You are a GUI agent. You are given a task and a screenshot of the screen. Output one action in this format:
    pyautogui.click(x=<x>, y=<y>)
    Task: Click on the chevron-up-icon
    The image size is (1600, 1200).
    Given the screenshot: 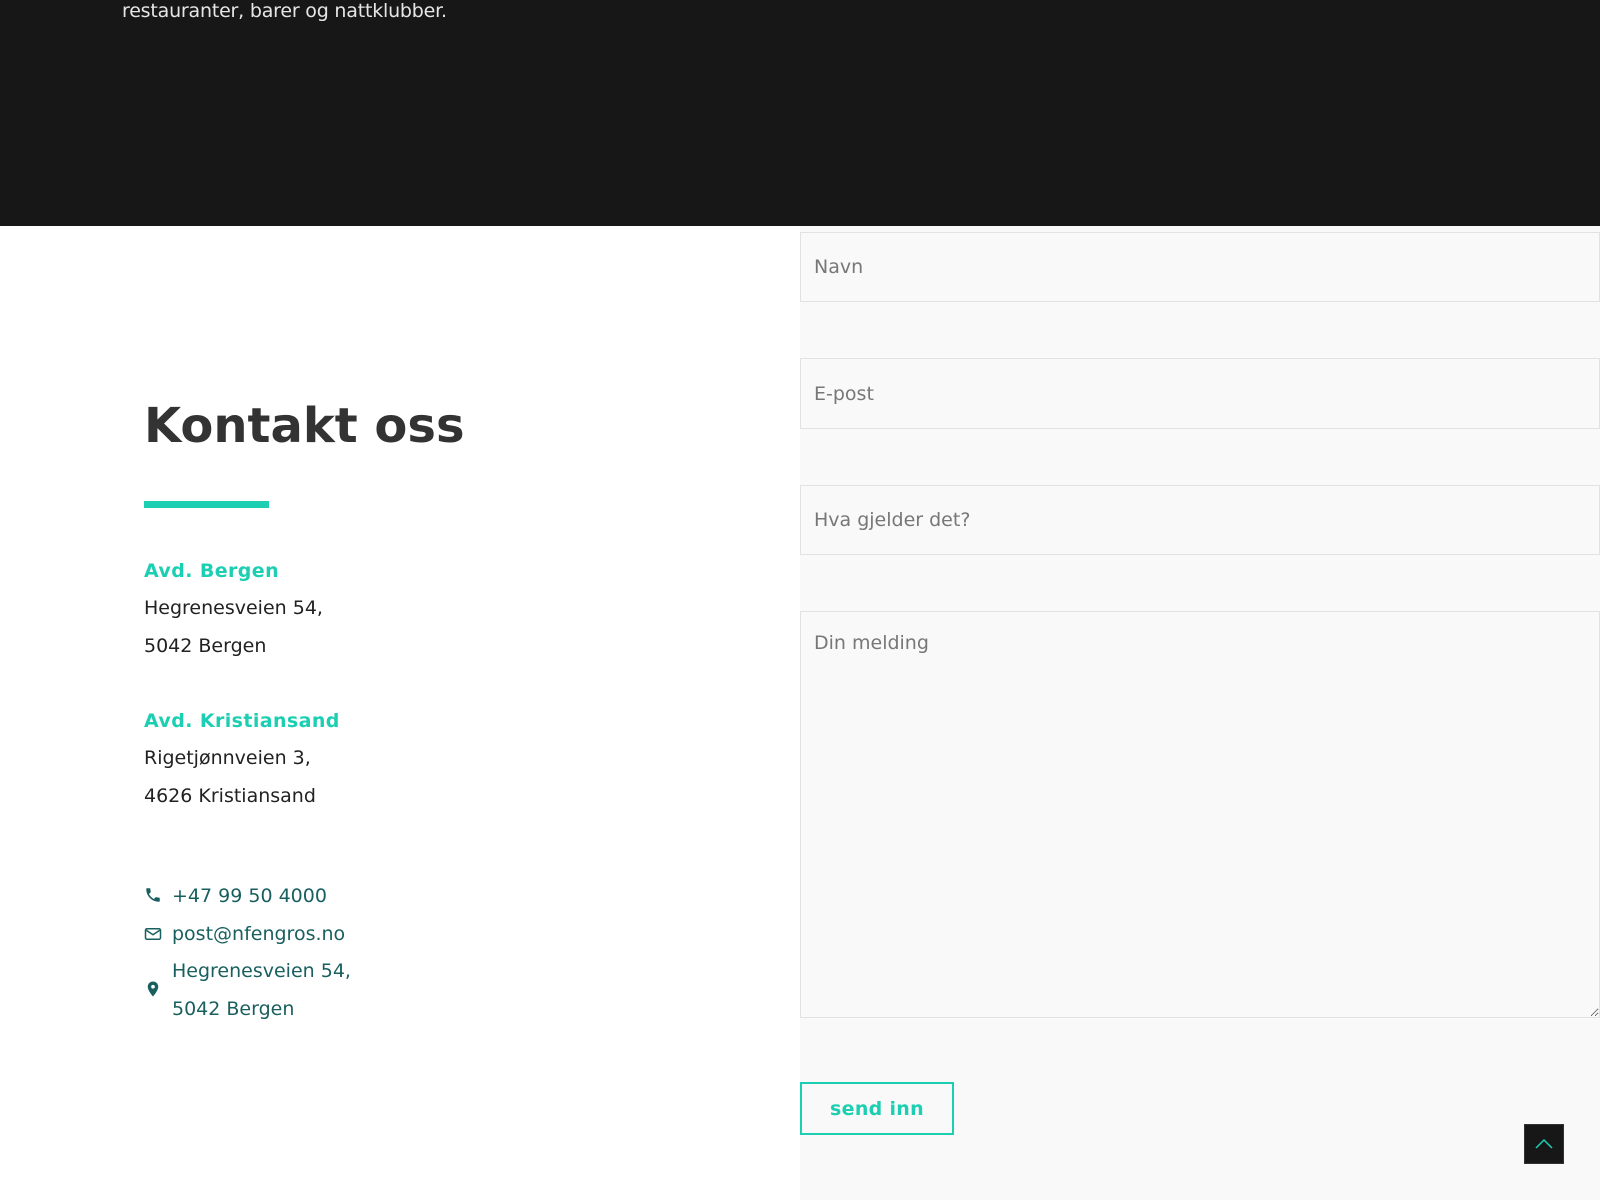 What is the action you would take?
    pyautogui.click(x=1544, y=1143)
    